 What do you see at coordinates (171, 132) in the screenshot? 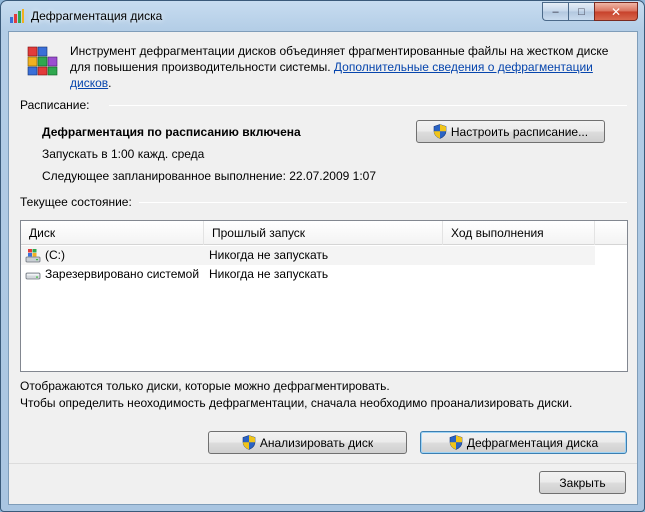
I see `schedule-status-title: Дефрагментация по расписанию включена` at bounding box center [171, 132].